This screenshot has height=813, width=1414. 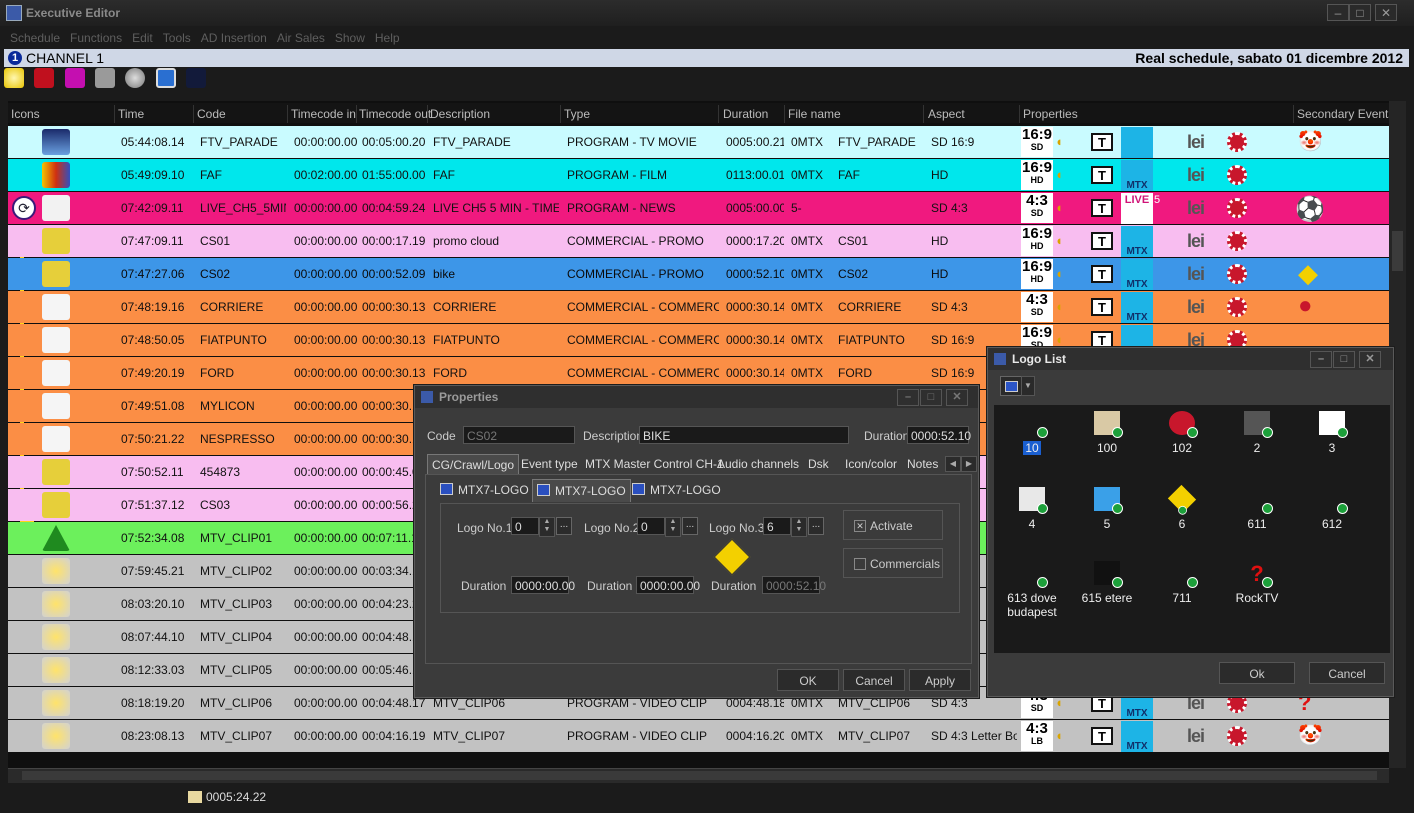 I want to click on col-code: Code, so click(x=211, y=114).